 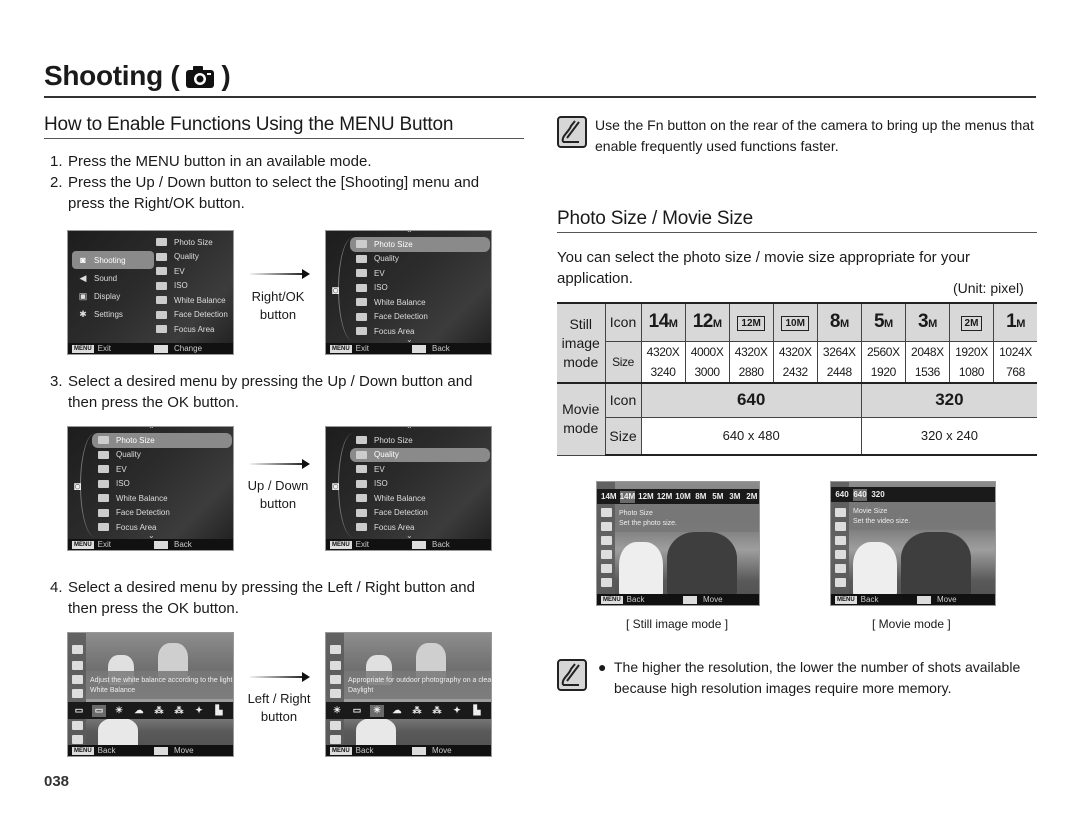 I want to click on side-icon-column, so click(x=335, y=689).